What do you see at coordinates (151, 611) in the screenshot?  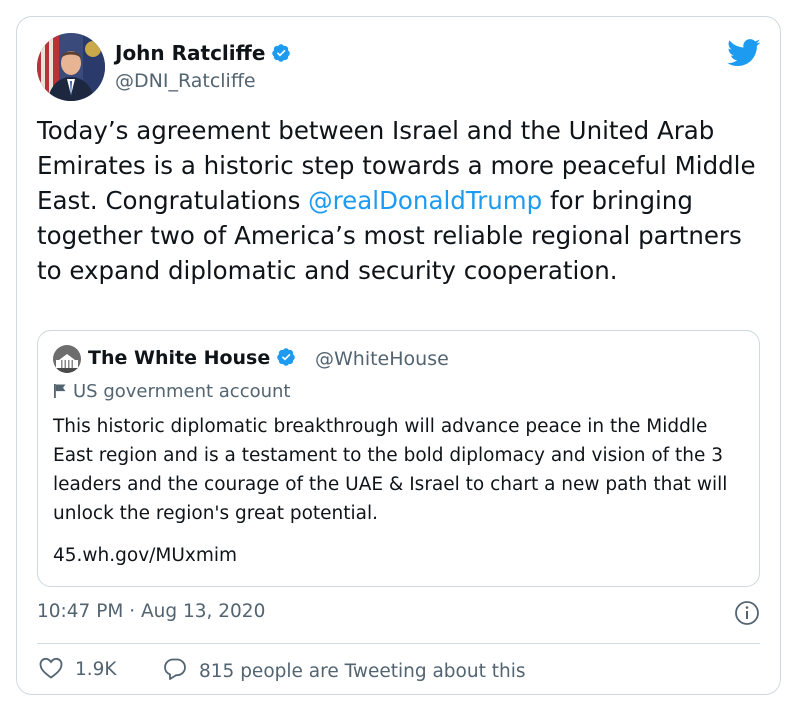 I see `tweet-timestamp: 10:47 PM · Aug 13, 2020` at bounding box center [151, 611].